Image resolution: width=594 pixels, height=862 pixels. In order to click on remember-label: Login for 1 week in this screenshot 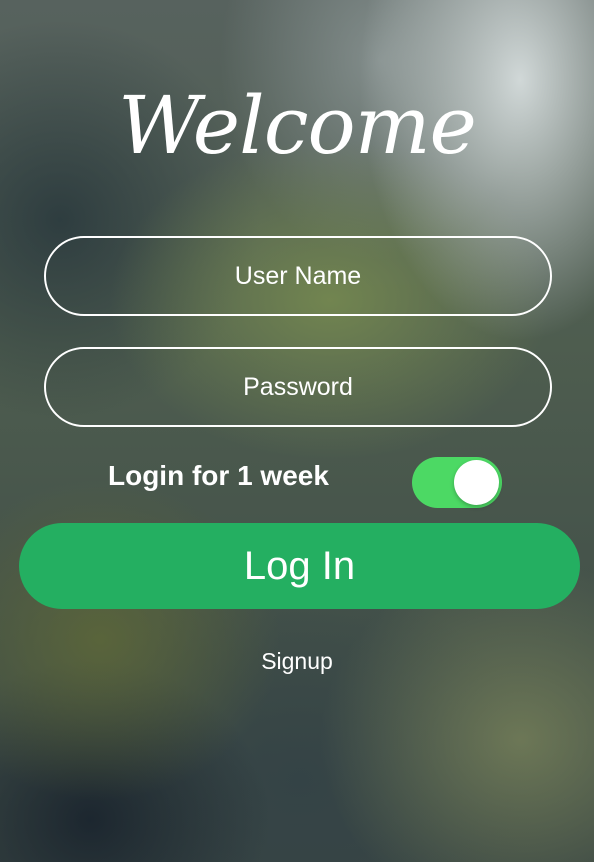, I will do `click(218, 475)`.